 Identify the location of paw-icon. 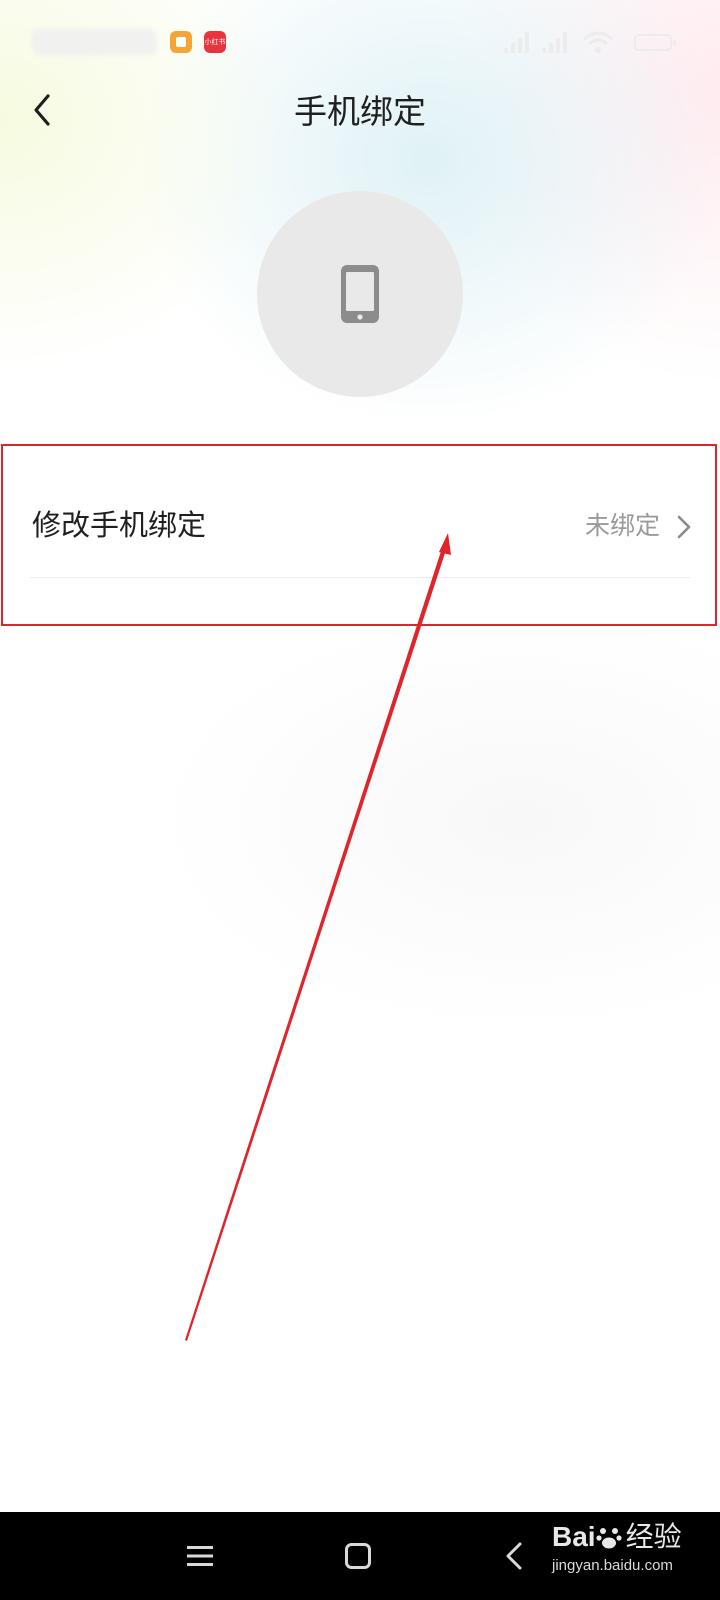
(608, 1538).